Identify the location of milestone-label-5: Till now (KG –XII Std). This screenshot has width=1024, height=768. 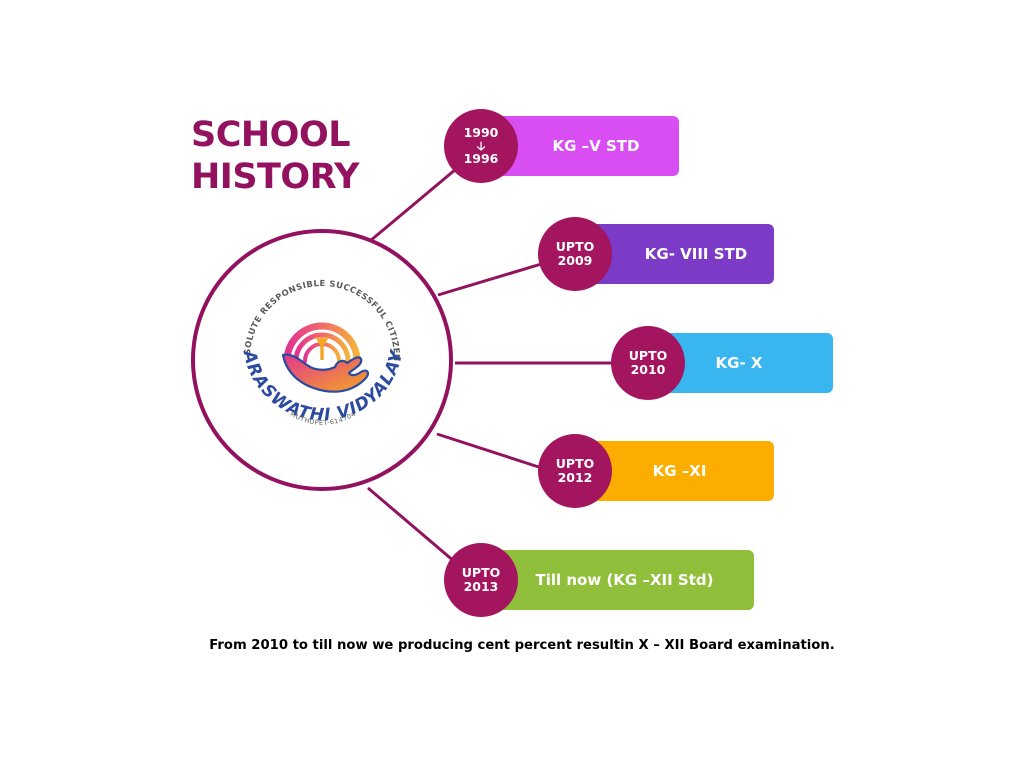
(624, 580).